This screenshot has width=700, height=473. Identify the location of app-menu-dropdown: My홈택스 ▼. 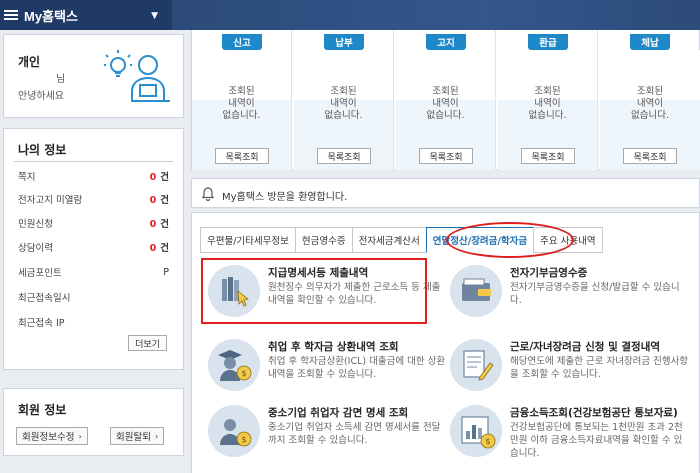
(86, 15).